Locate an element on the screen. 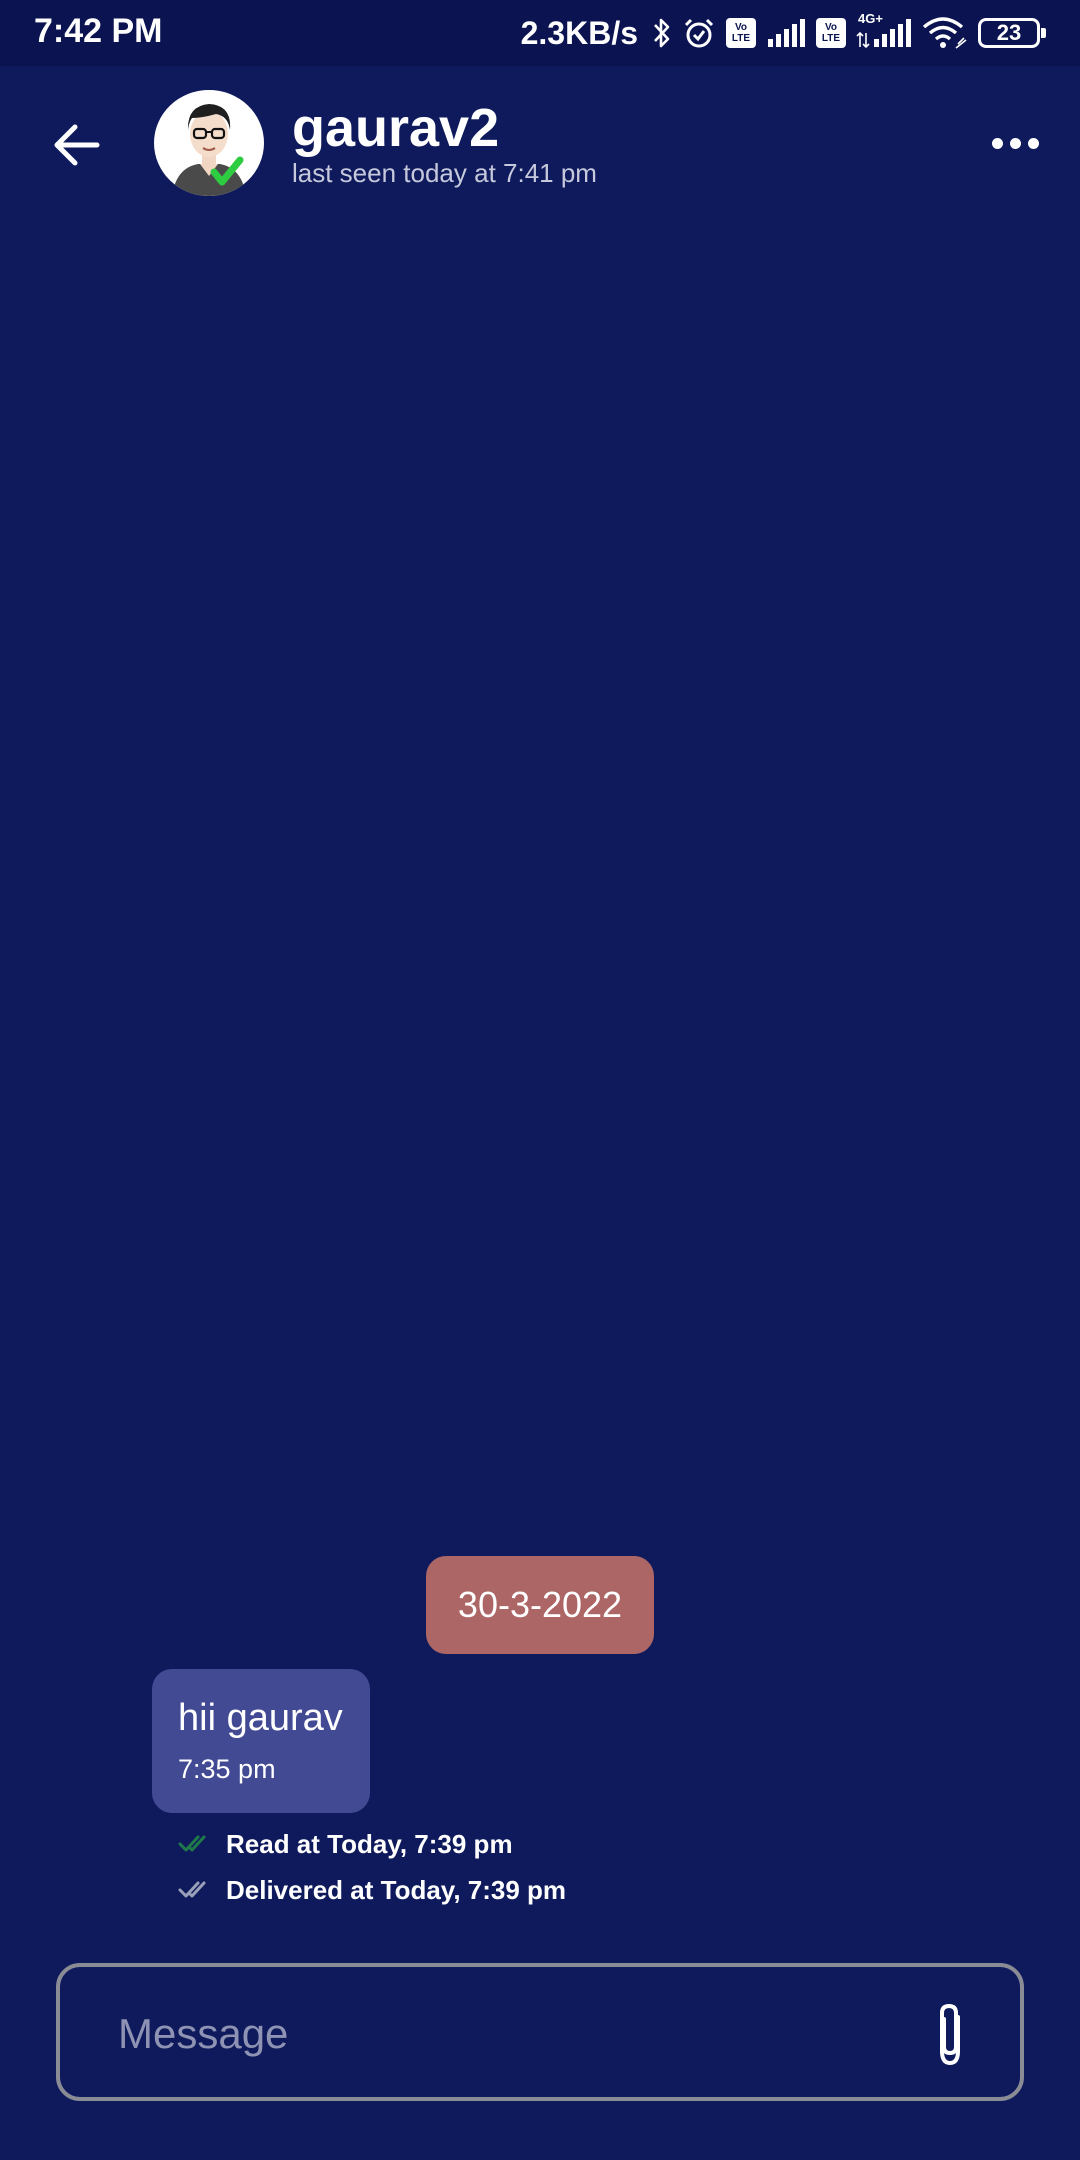 The width and height of the screenshot is (1080, 2160). status-icons: 2.3KB/s Vo LTE Vo LTE 4G+ 23 is located at coordinates (783, 33).